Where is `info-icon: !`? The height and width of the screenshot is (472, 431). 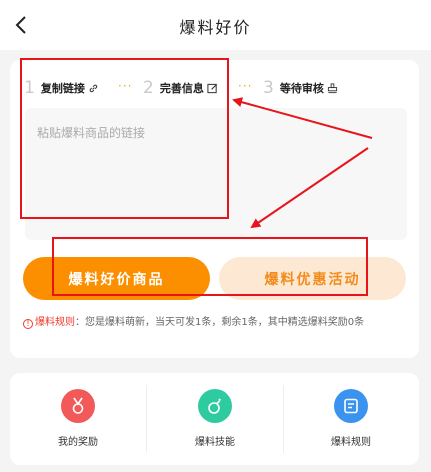 info-icon: ! is located at coordinates (28, 324).